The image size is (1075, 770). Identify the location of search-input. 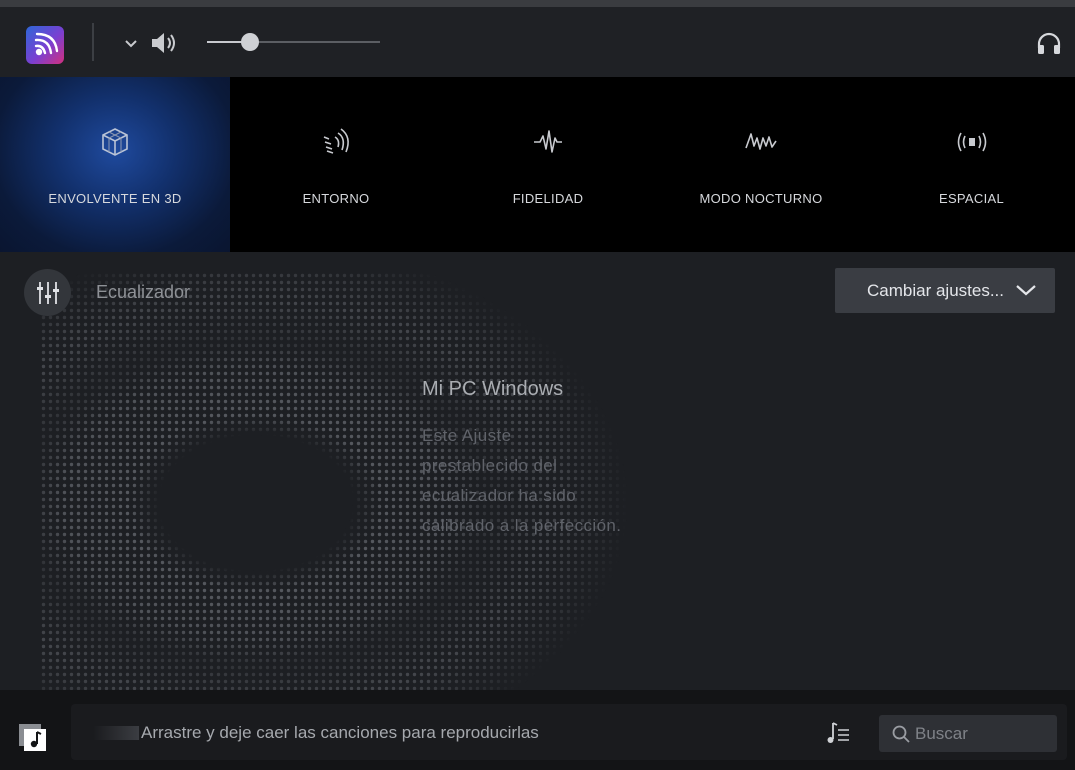
(984, 733).